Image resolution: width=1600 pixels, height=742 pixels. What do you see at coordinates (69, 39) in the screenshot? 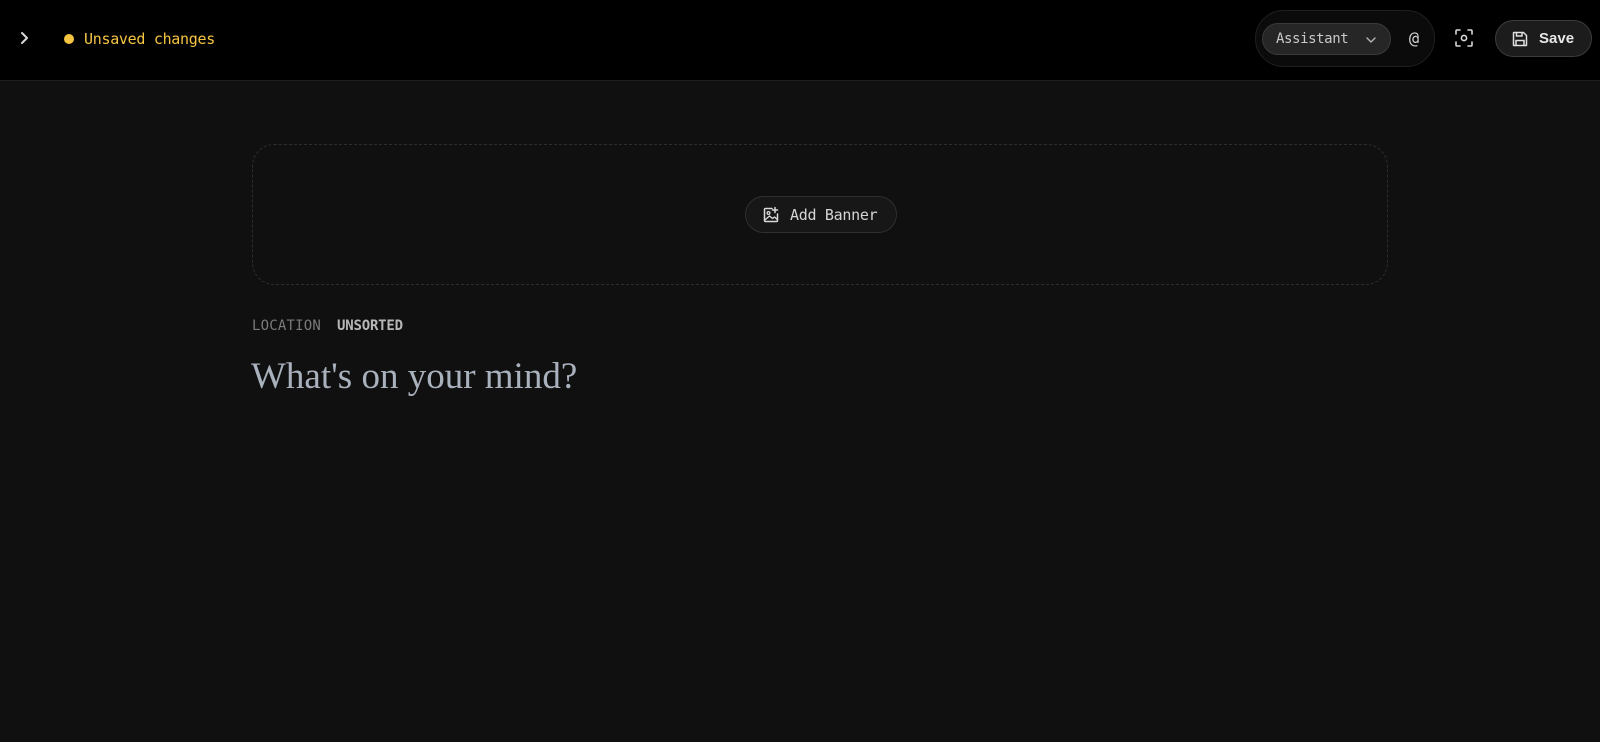
I see `status-dot` at bounding box center [69, 39].